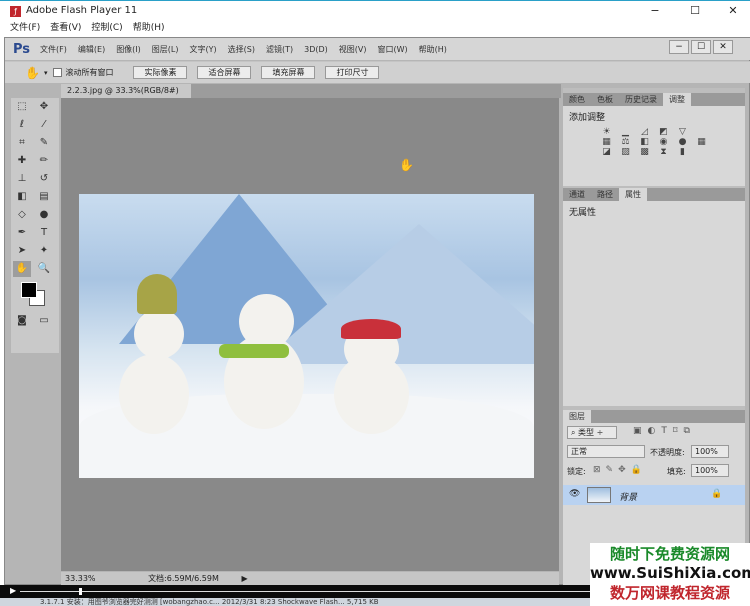 Image resolution: width=750 pixels, height=606 pixels. What do you see at coordinates (149, 28) in the screenshot?
I see `menu-help: 帮助(H)` at bounding box center [149, 28].